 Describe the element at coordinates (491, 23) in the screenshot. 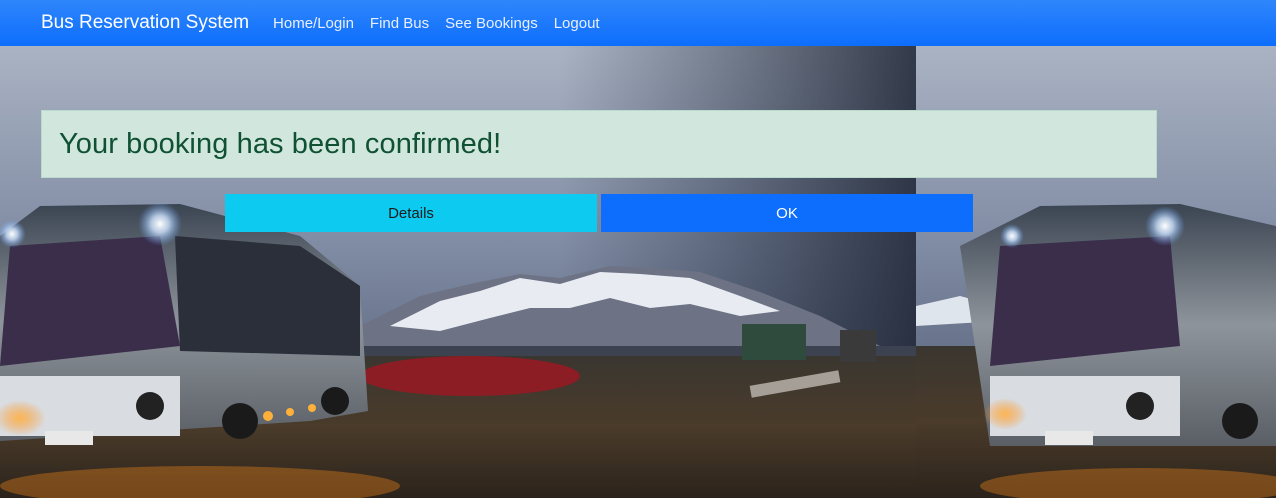

I see `nav-link-see-bookings: See Bookings` at that location.